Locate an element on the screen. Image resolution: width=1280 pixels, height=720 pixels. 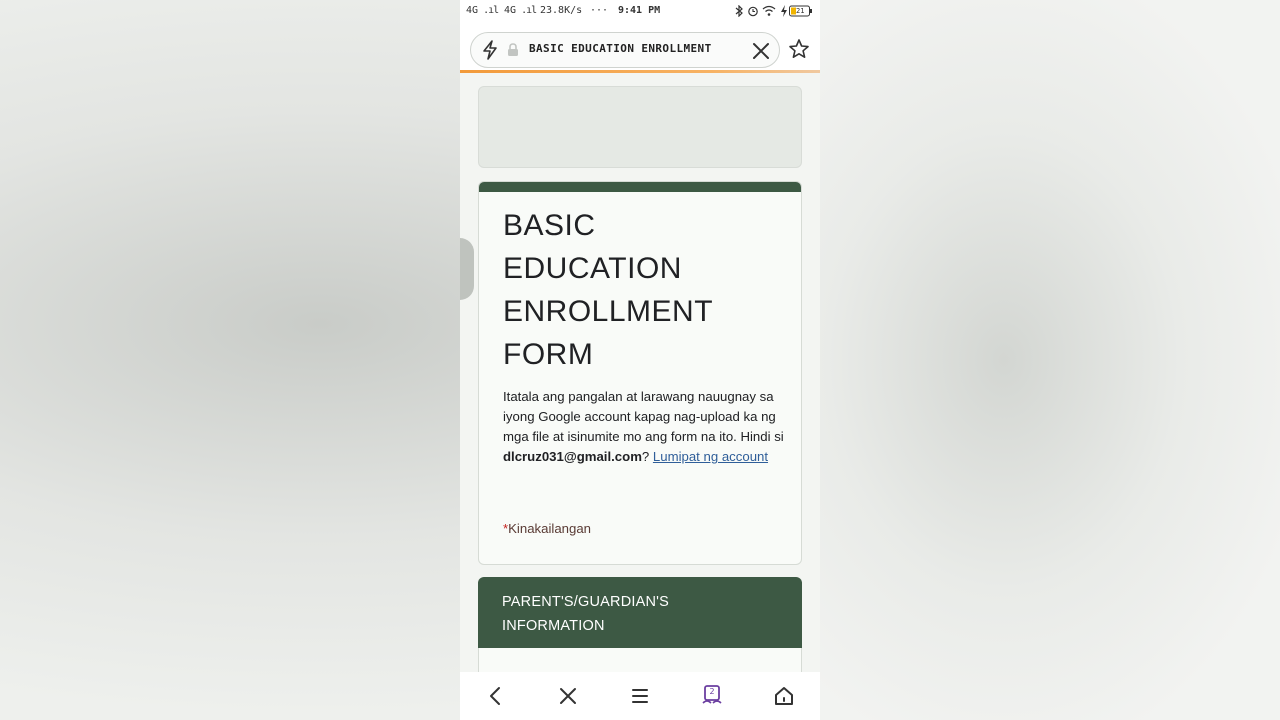
back-icon is located at coordinates (496, 696).